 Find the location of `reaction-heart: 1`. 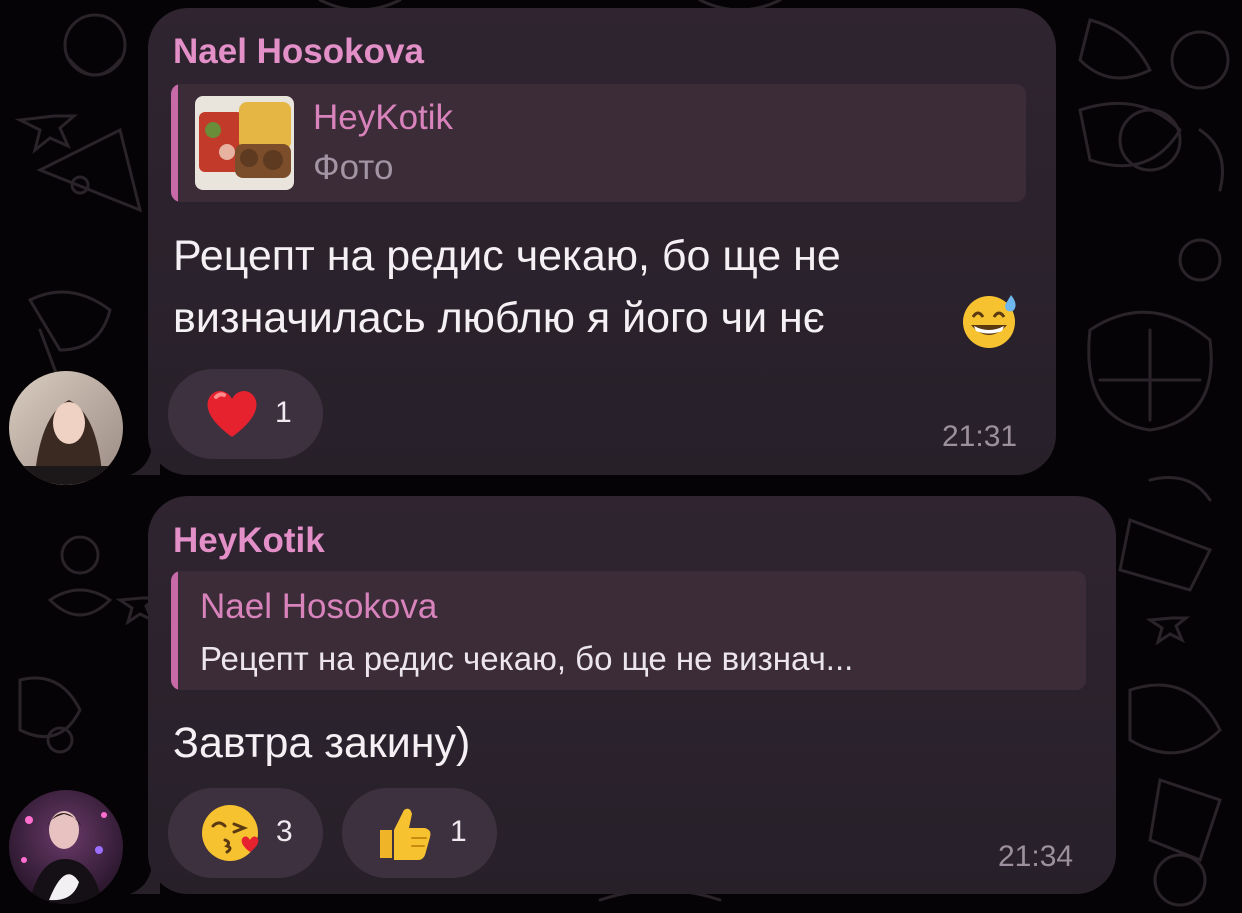

reaction-heart: 1 is located at coordinates (245, 414).